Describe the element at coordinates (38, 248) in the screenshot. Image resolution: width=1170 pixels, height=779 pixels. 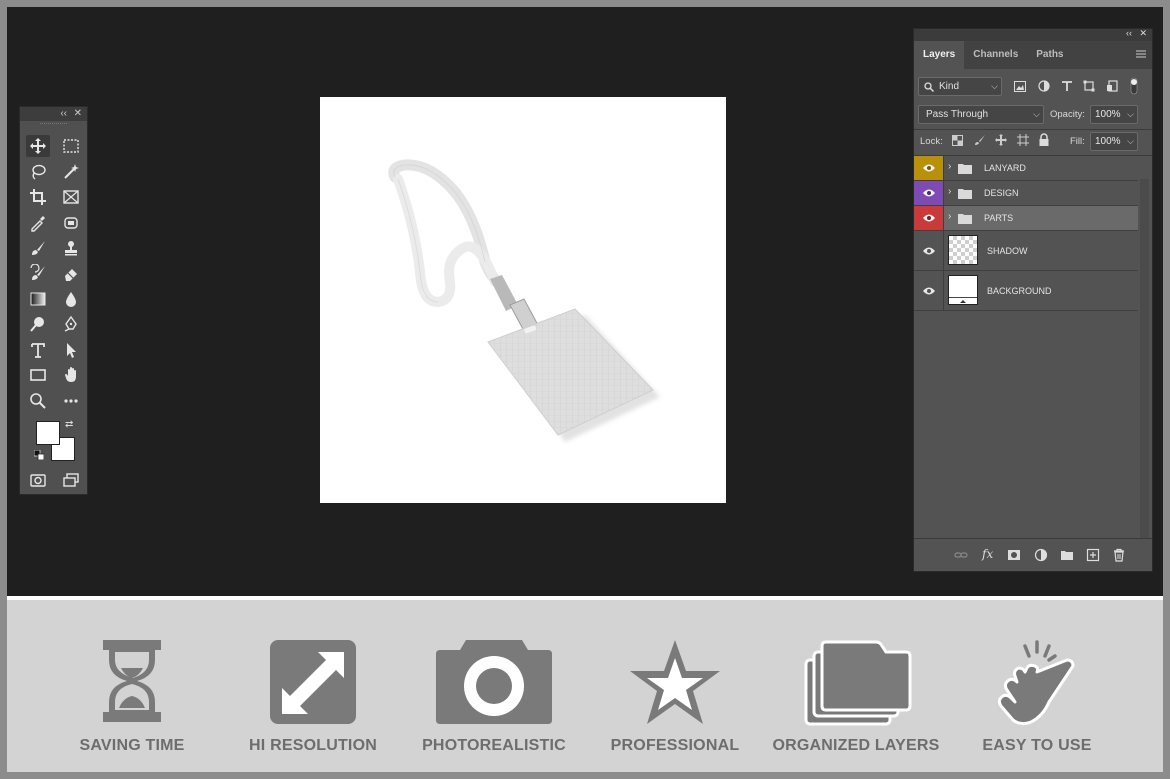
I see `brush-tool-icon` at that location.